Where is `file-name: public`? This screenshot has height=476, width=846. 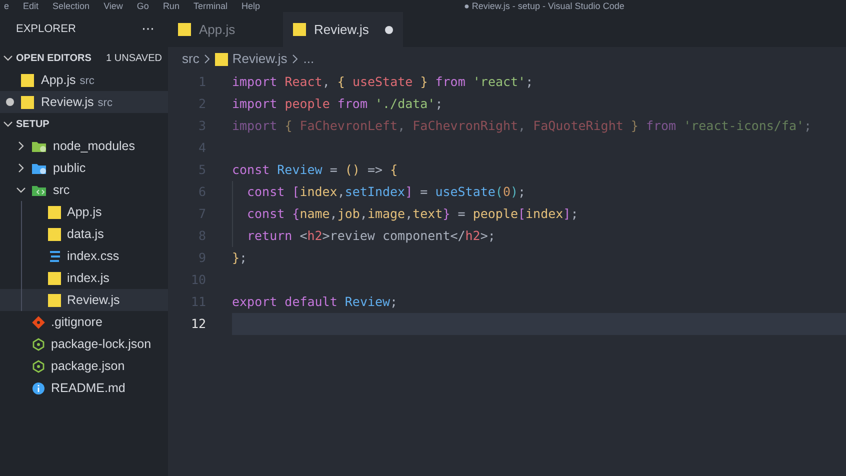 file-name: public is located at coordinates (69, 168).